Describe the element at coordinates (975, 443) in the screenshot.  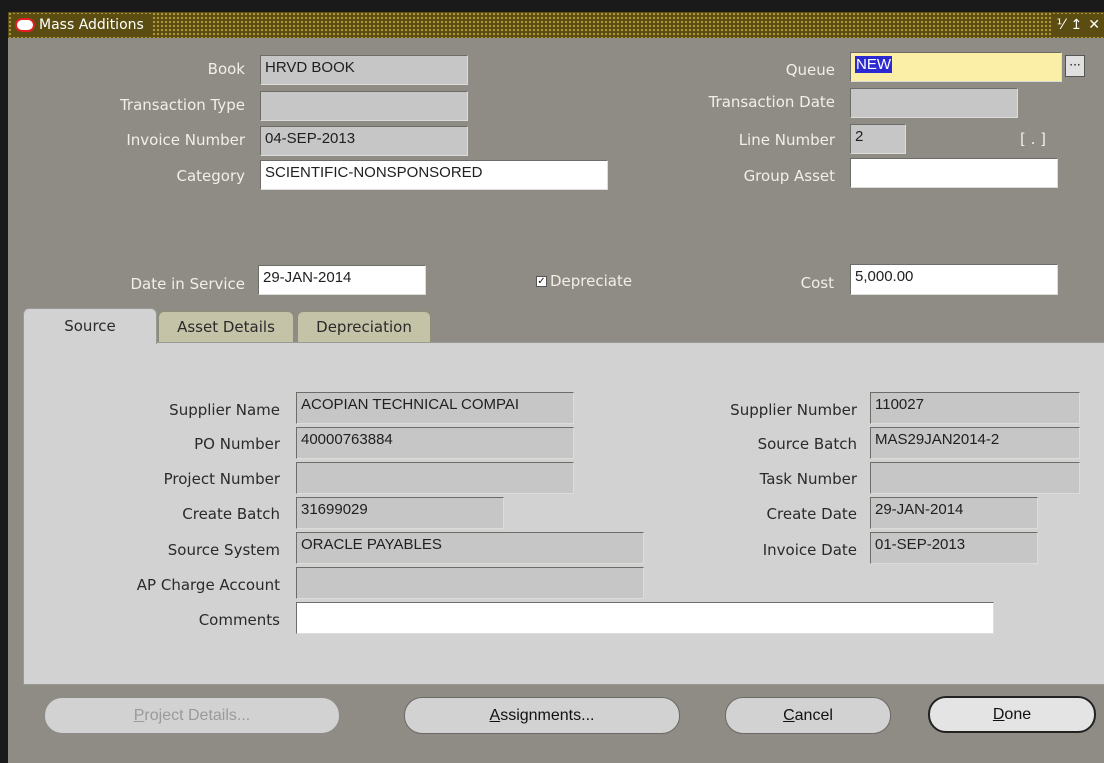
I see `source-batch-field: MAS29JAN2014-2` at that location.